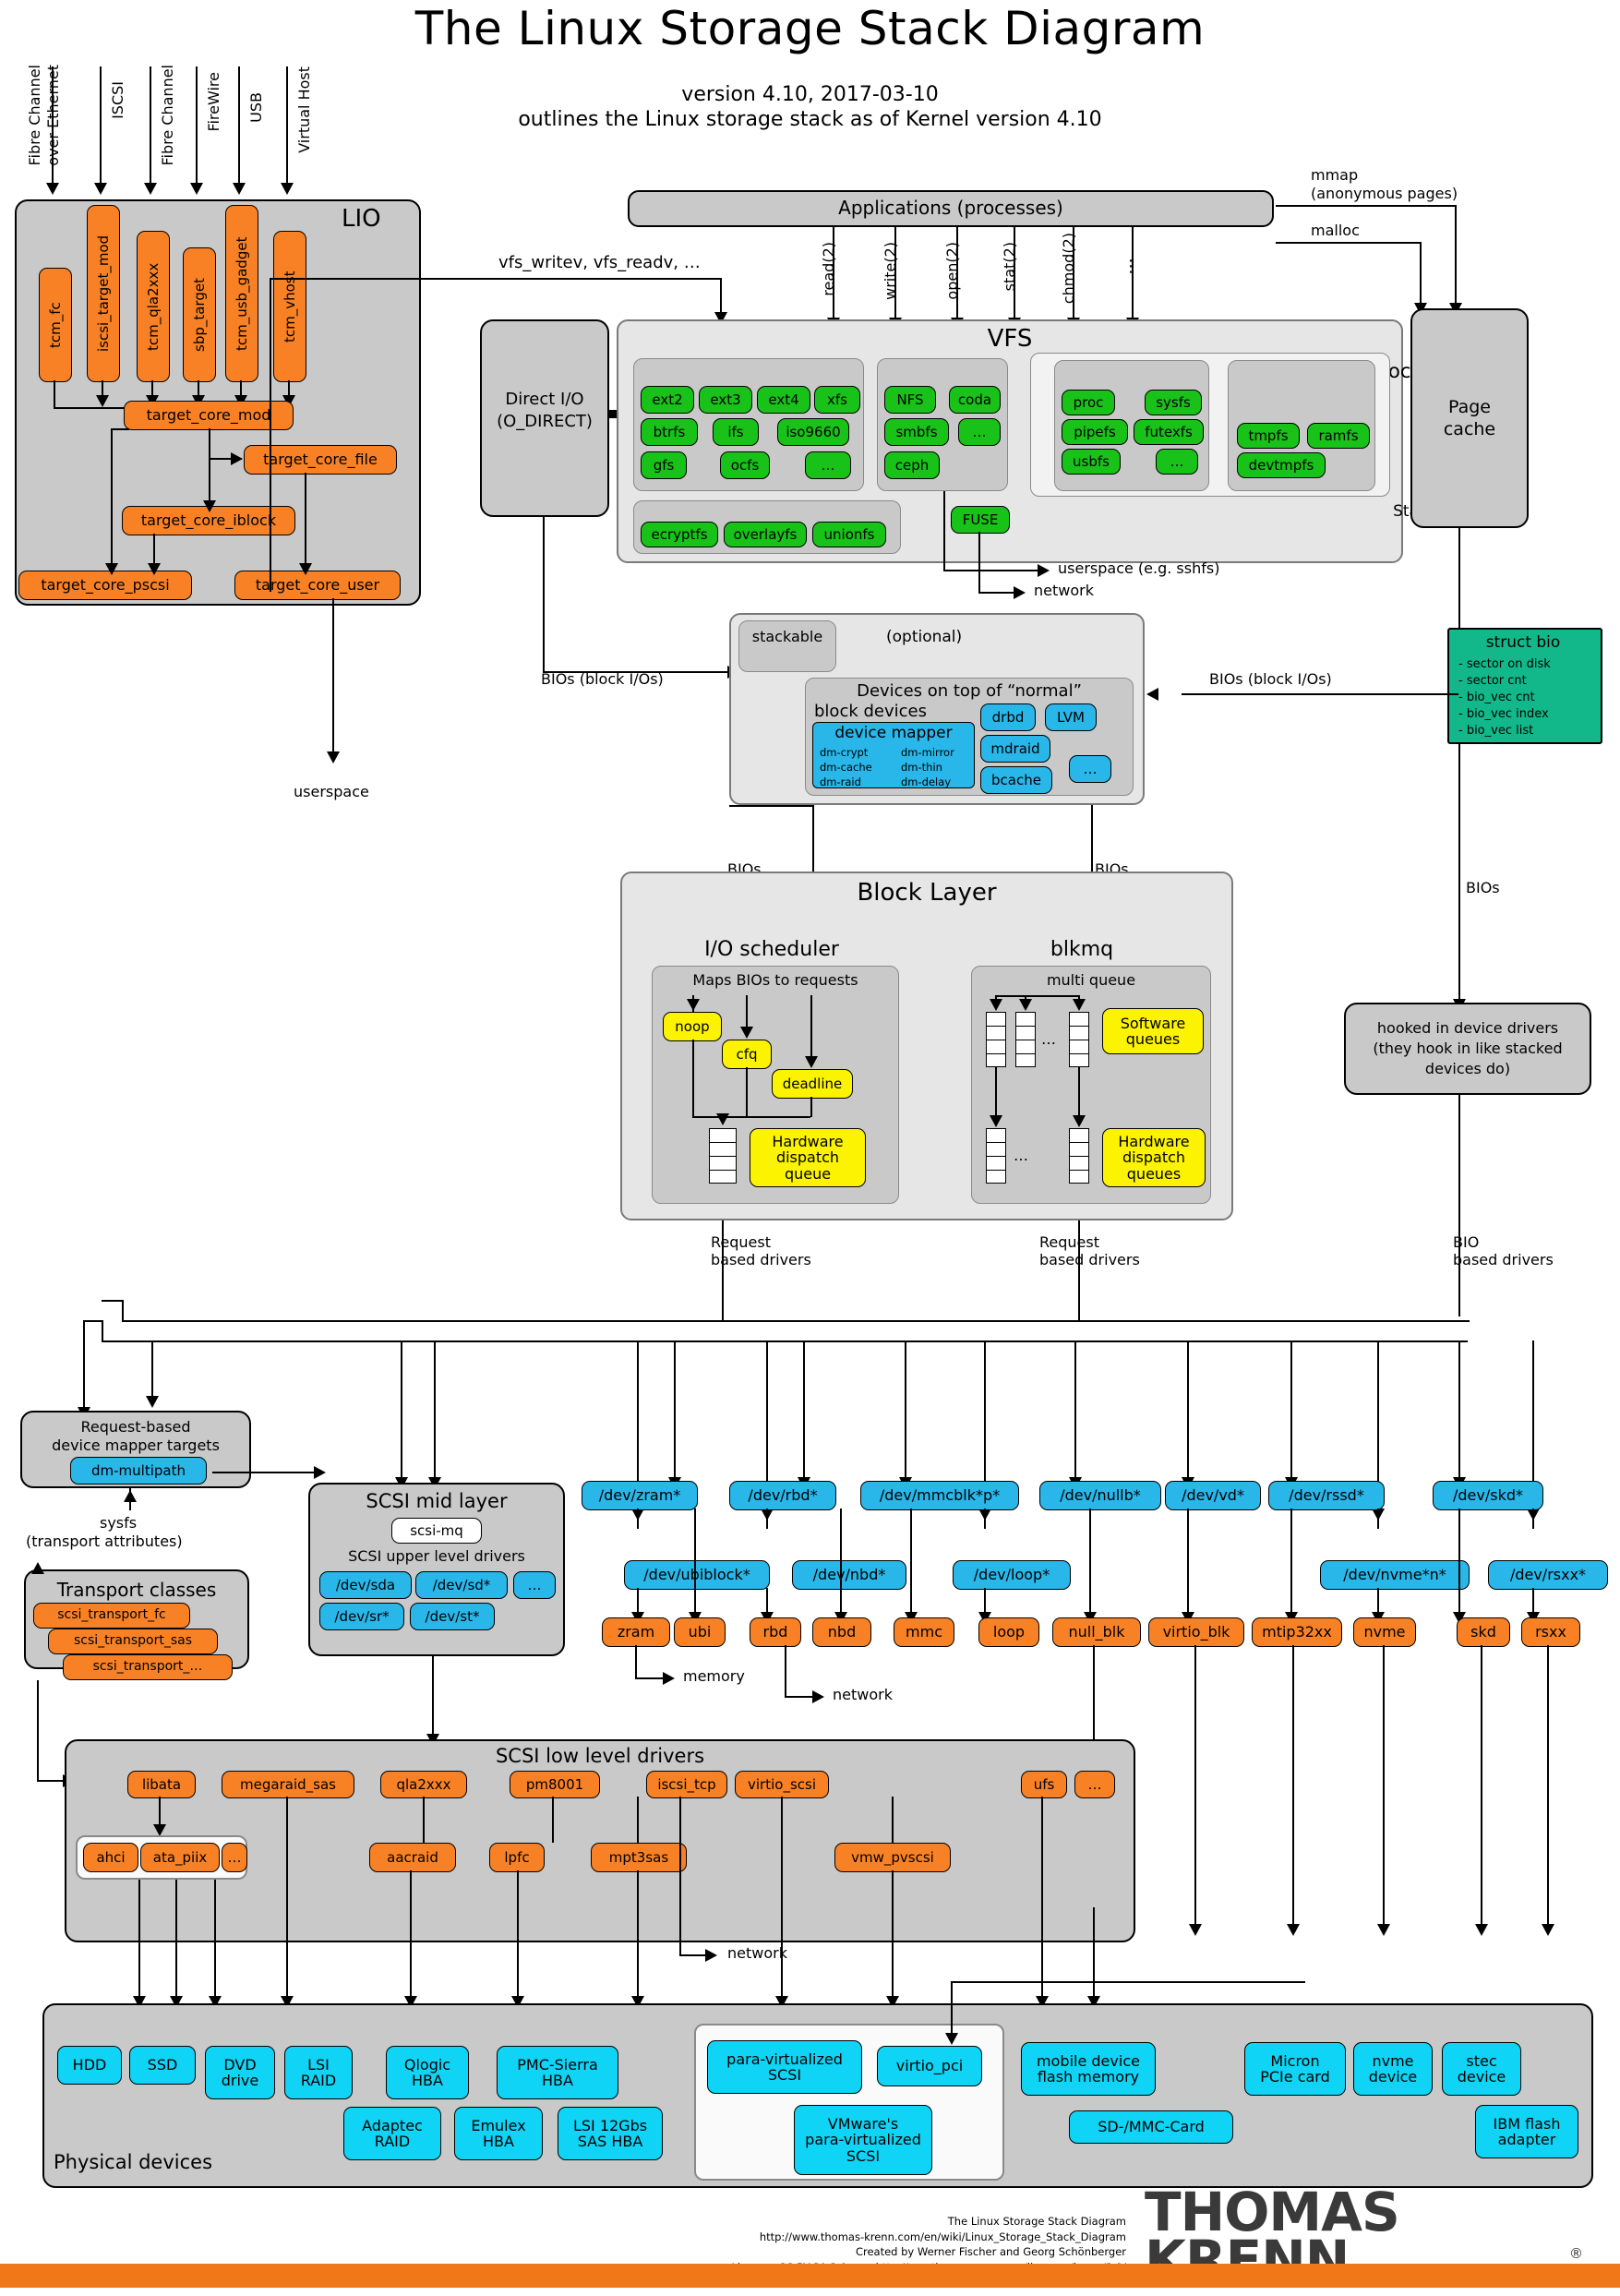 The width and height of the screenshot is (1620, 2296). What do you see at coordinates (837, 400) in the screenshot?
I see `fs-xfs: xfs` at bounding box center [837, 400].